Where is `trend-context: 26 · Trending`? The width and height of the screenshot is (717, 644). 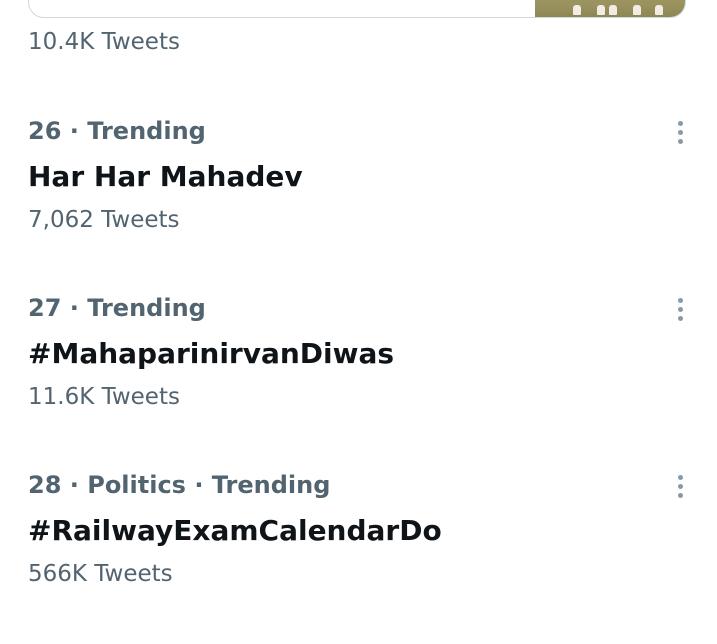 trend-context: 26 · Trending is located at coordinates (117, 131).